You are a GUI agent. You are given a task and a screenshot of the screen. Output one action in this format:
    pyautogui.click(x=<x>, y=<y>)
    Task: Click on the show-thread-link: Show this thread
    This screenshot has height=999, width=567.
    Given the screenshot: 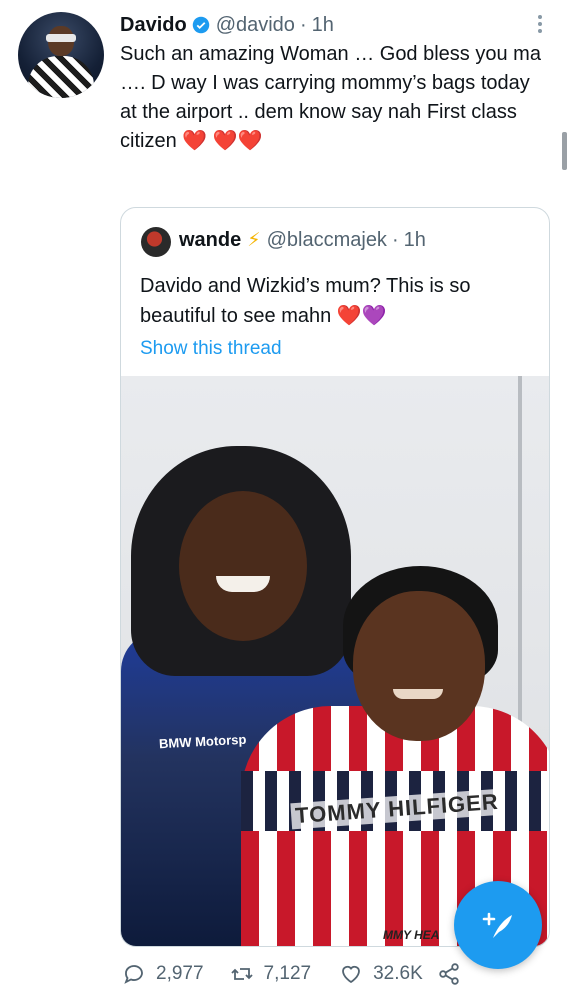 What is the action you would take?
    pyautogui.click(x=211, y=349)
    